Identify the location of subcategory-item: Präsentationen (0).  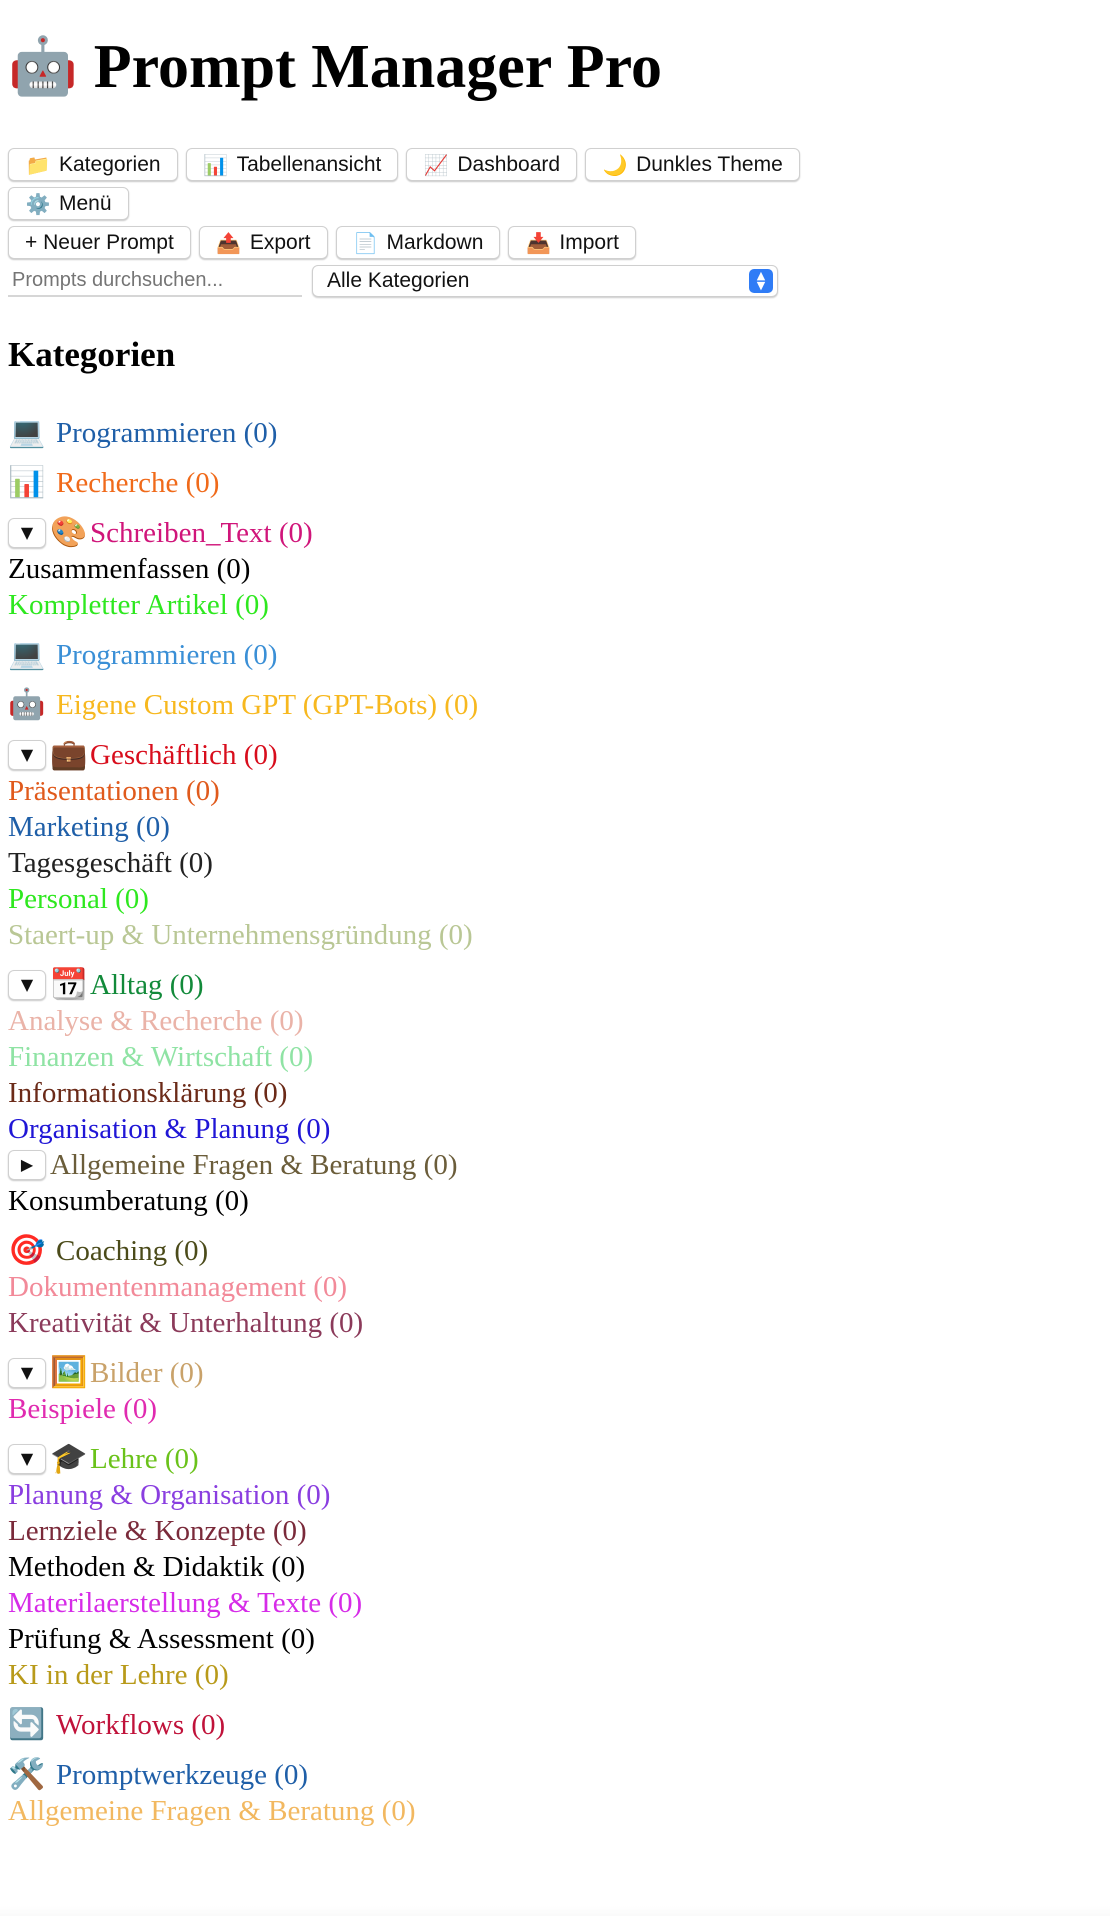
(555, 791).